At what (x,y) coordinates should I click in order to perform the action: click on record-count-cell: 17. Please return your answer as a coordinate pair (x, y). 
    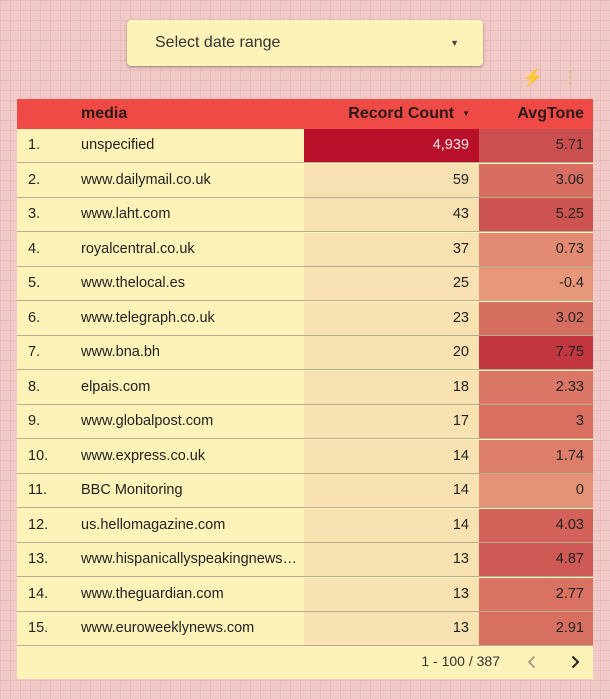
    Looking at the image, I should click on (391, 421).